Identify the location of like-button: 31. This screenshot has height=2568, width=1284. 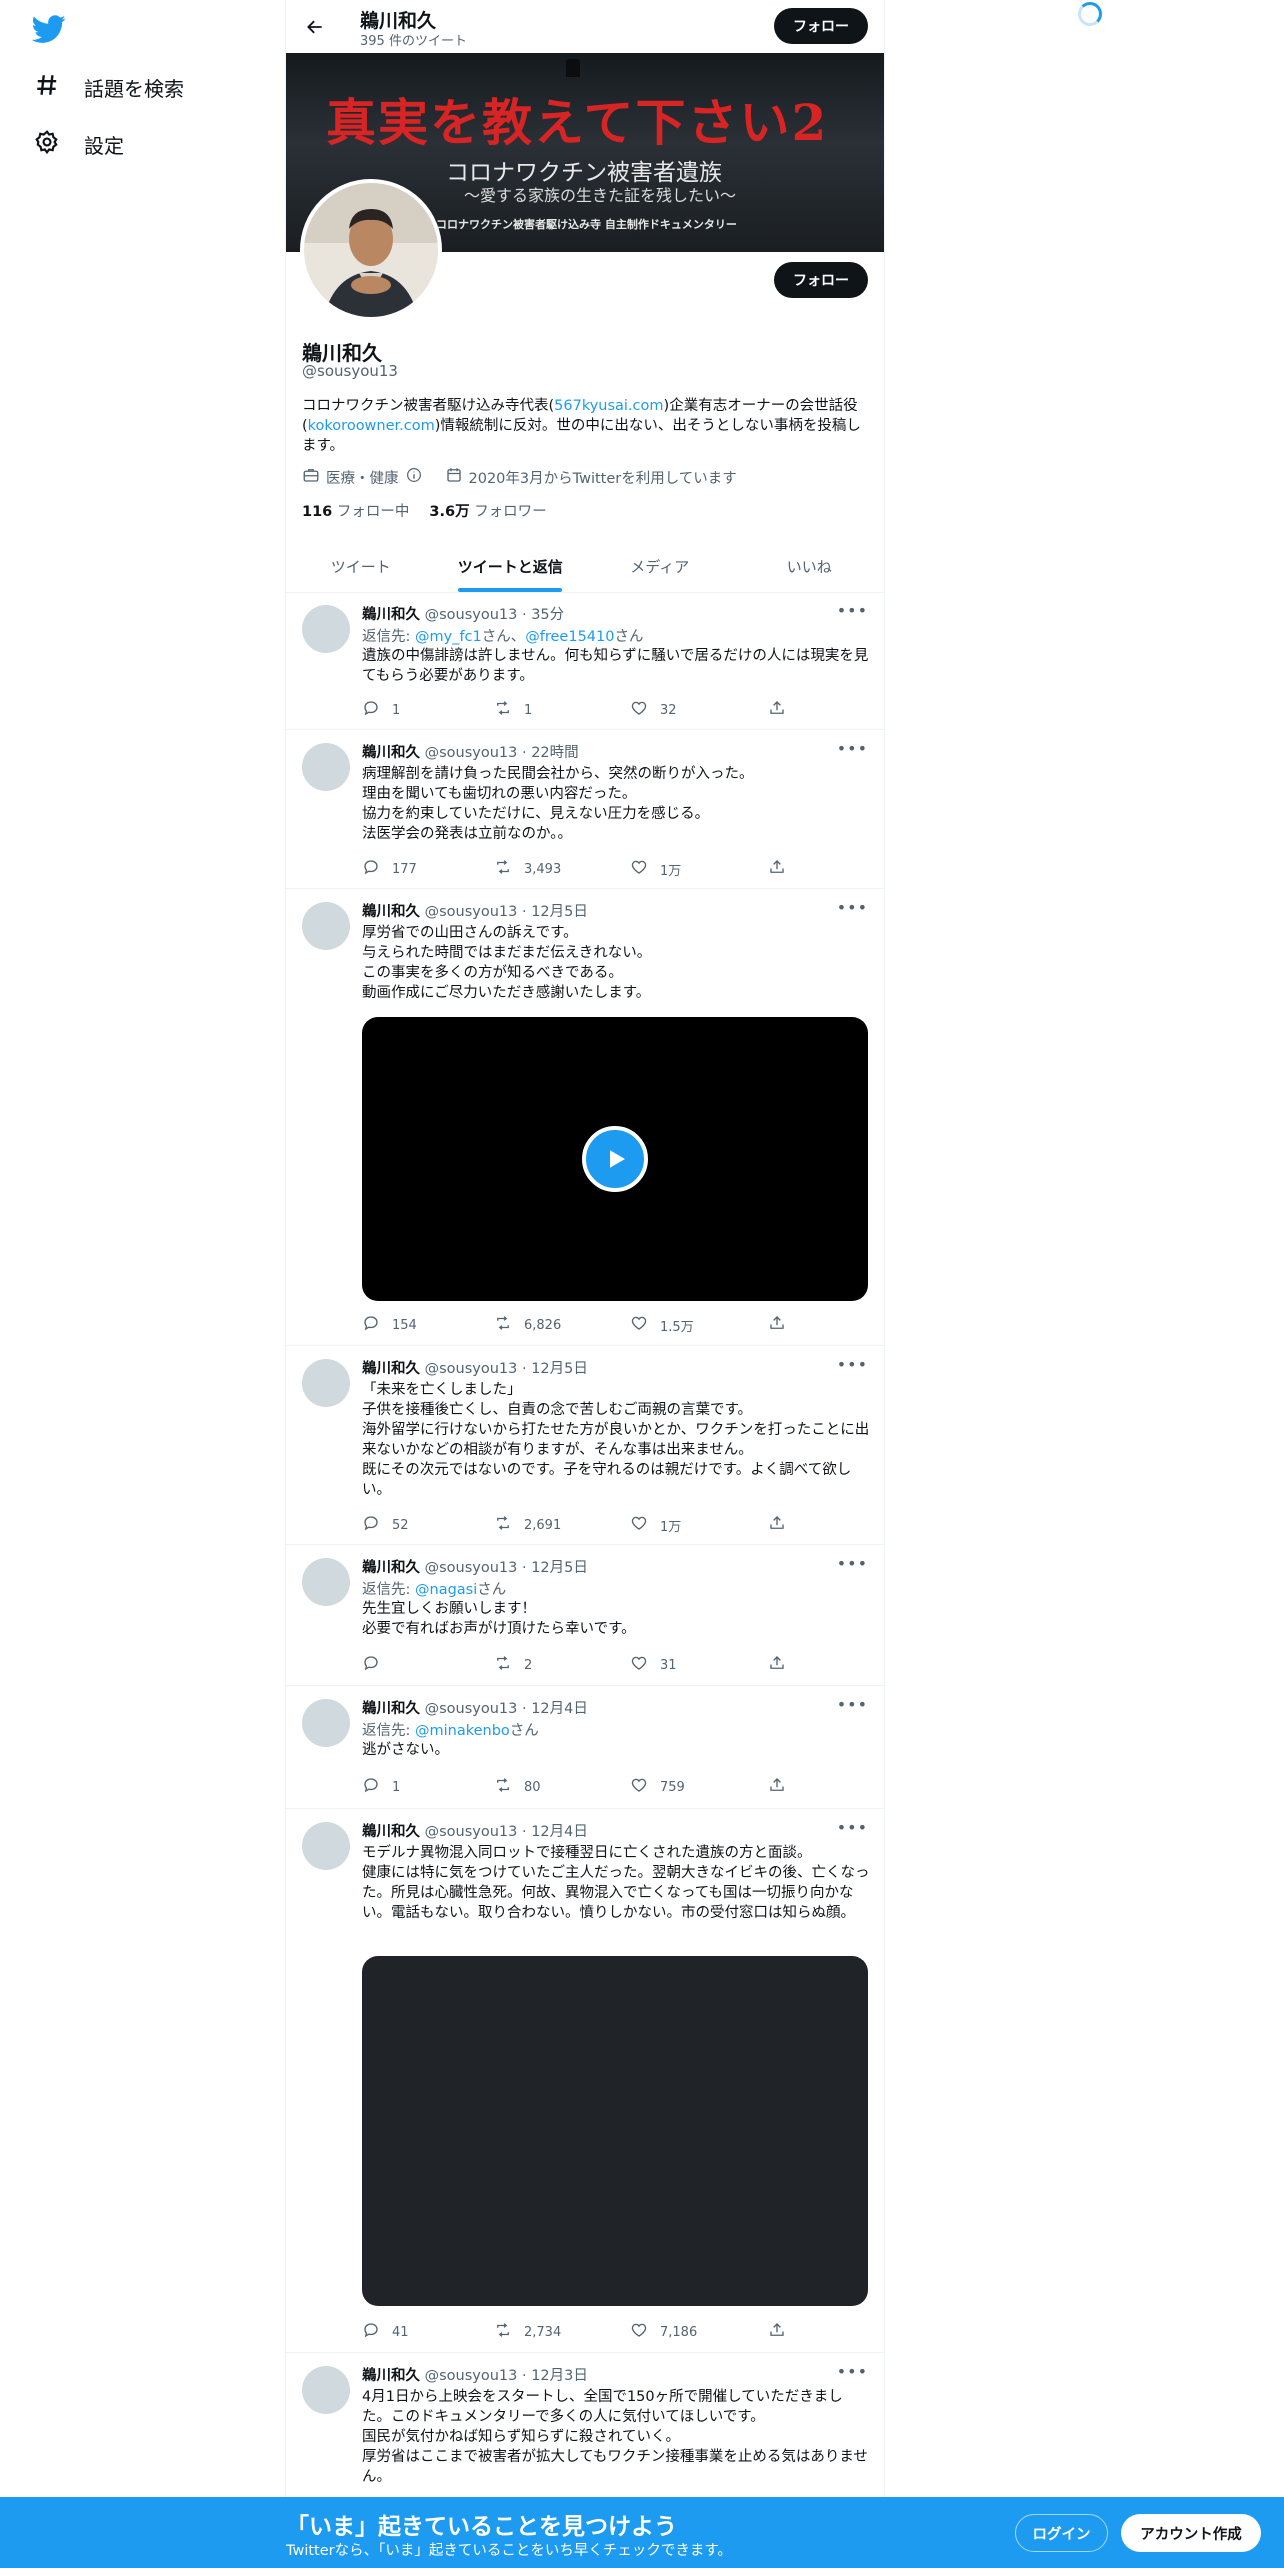
(699, 1665).